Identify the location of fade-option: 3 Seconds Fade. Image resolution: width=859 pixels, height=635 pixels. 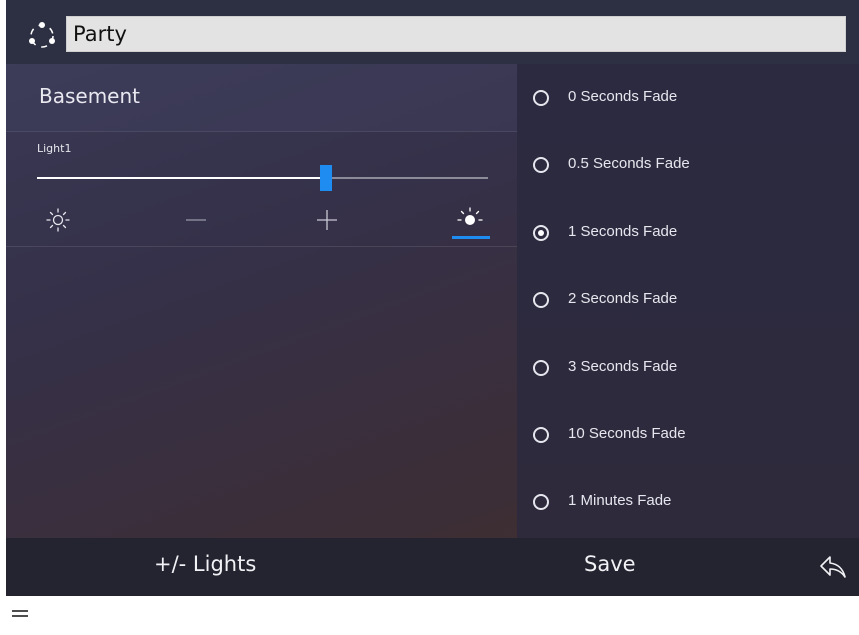
(688, 369).